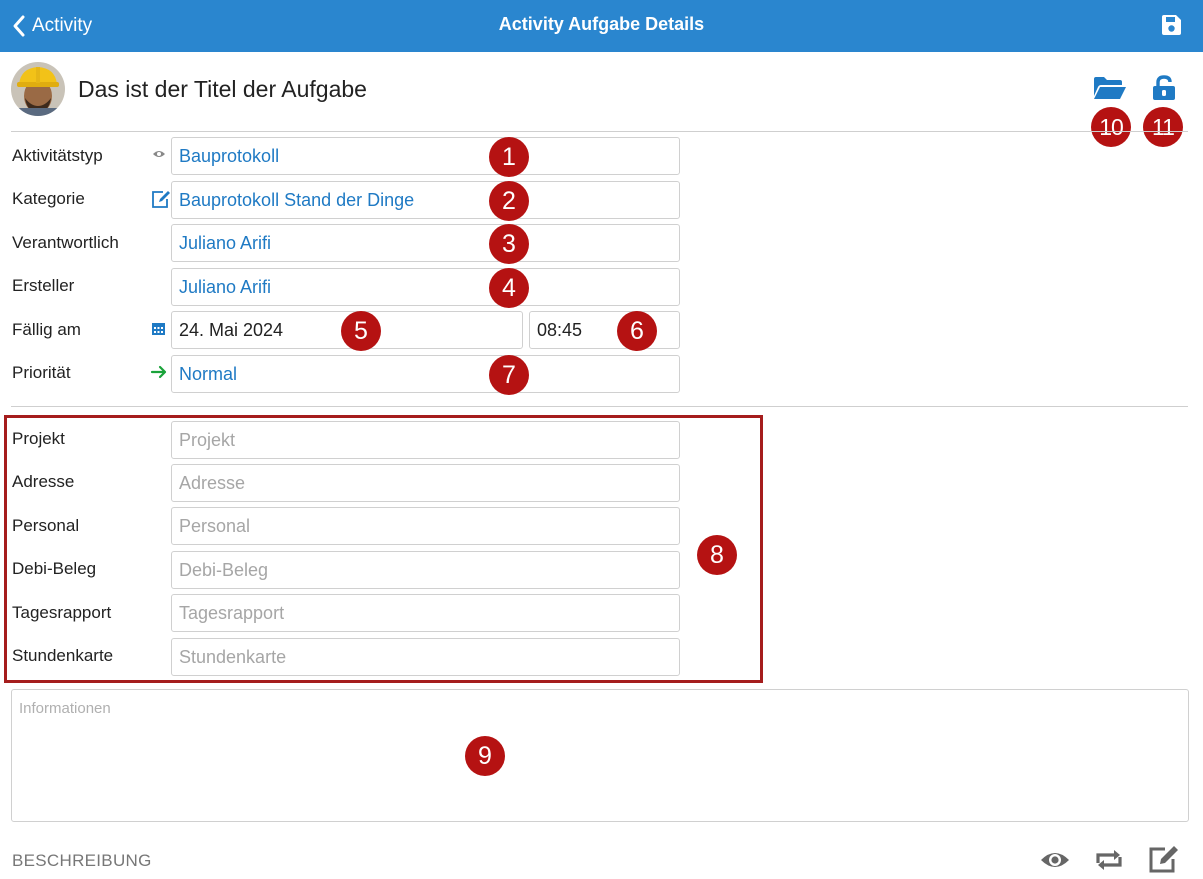 This screenshot has width=1203, height=879. What do you see at coordinates (509, 375) in the screenshot?
I see `callout-7: 7` at bounding box center [509, 375].